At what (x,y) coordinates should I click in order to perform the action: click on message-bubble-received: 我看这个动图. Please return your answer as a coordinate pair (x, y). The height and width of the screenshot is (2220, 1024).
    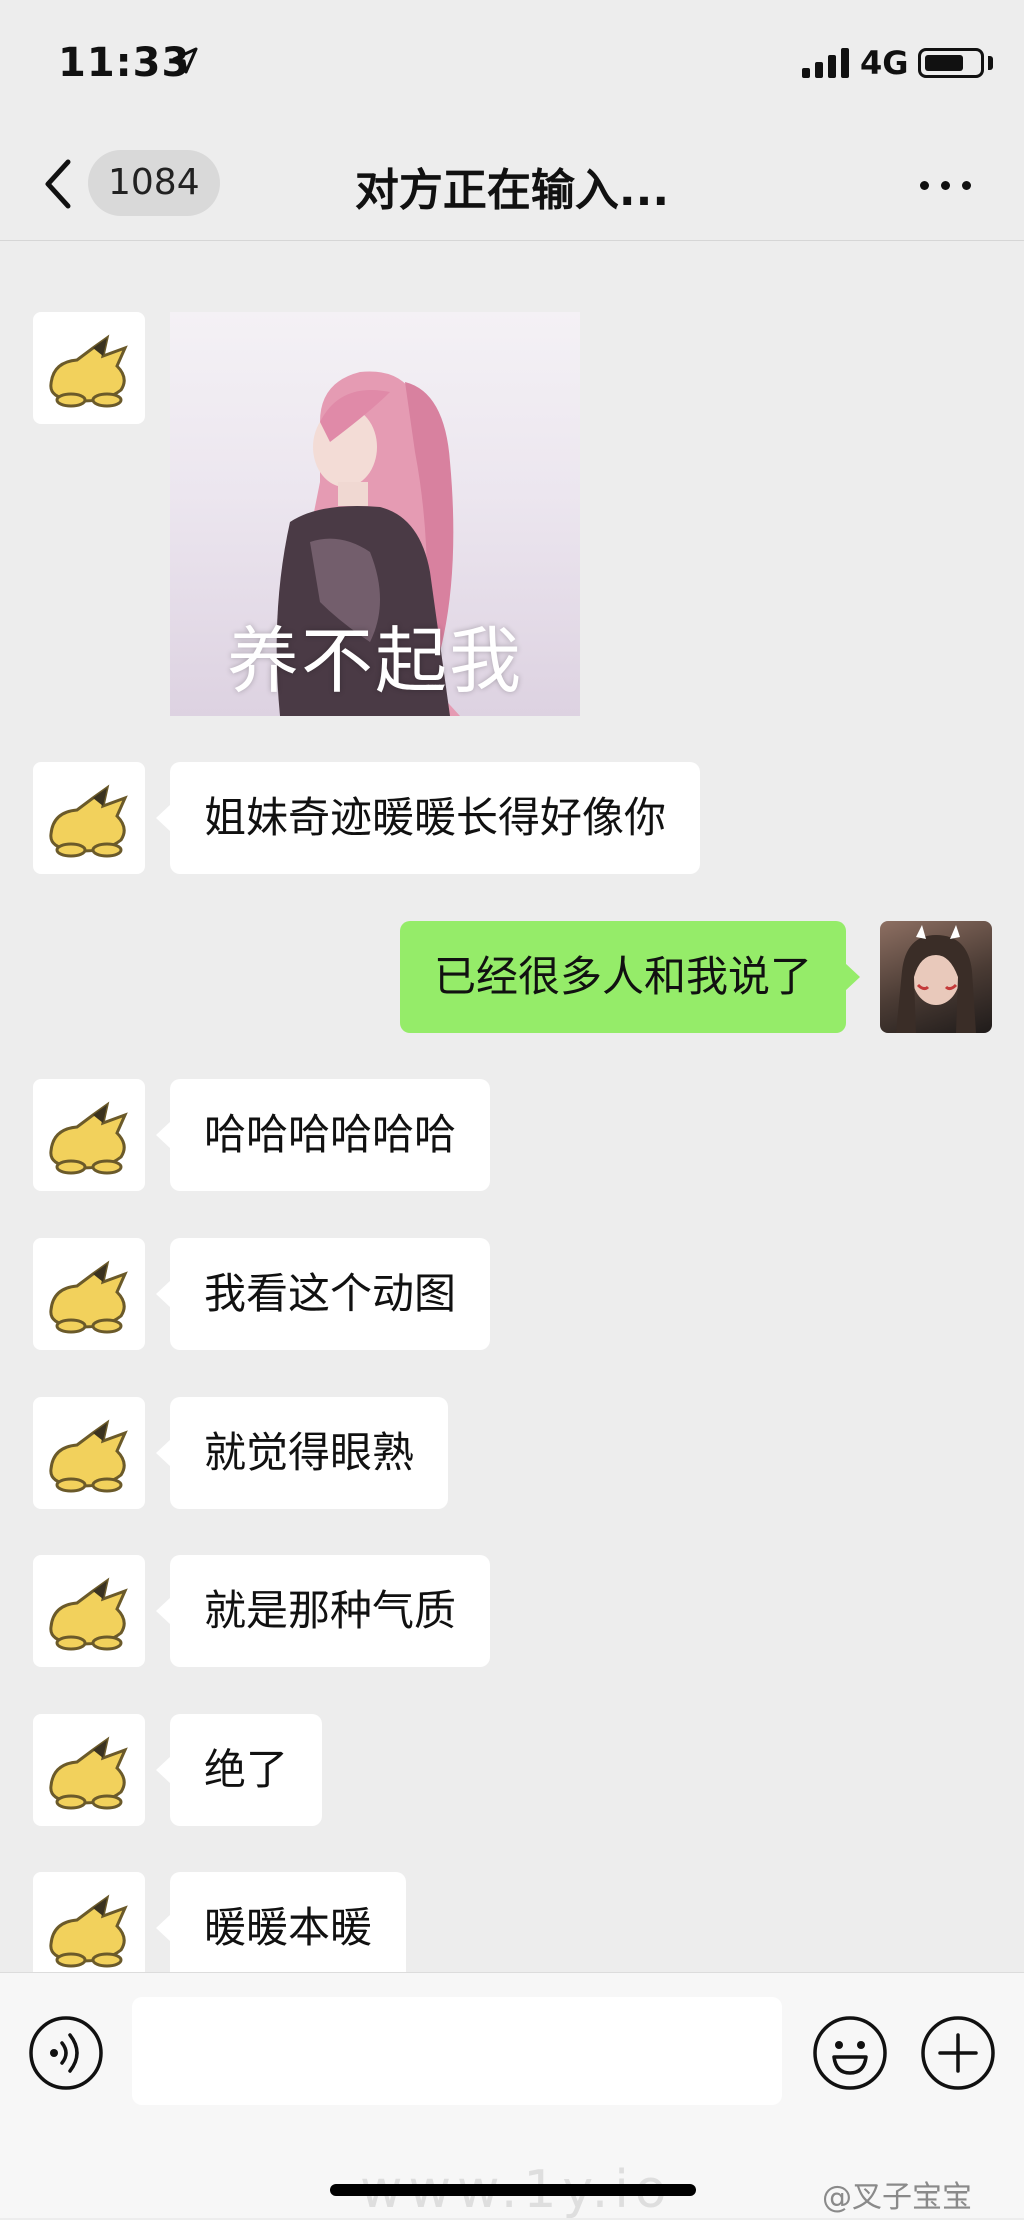
    Looking at the image, I should click on (323, 1294).